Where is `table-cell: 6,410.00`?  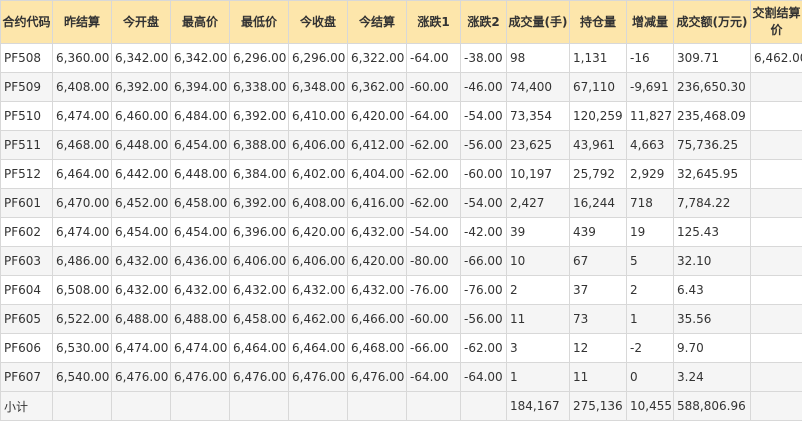
table-cell: 6,410.00 is located at coordinates (318, 116).